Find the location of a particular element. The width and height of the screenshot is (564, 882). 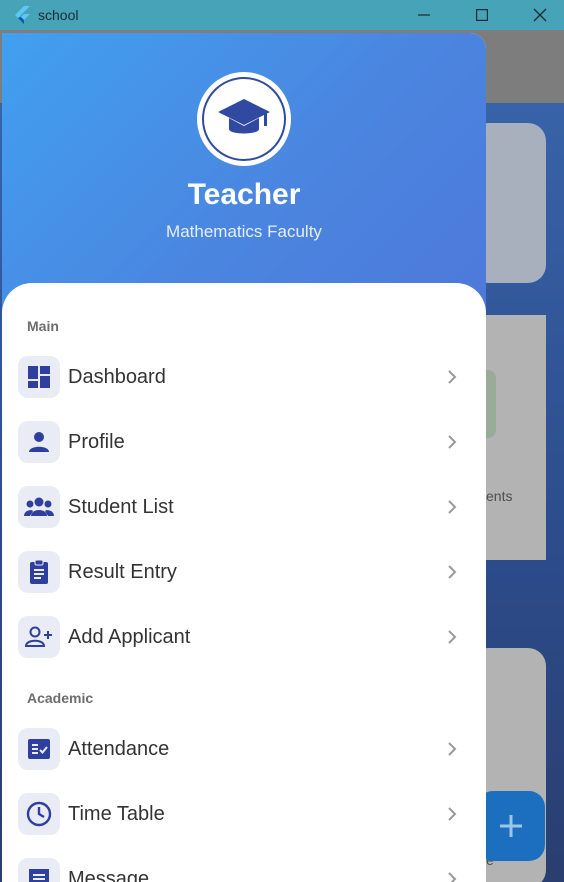

close-button is located at coordinates (537, 15).